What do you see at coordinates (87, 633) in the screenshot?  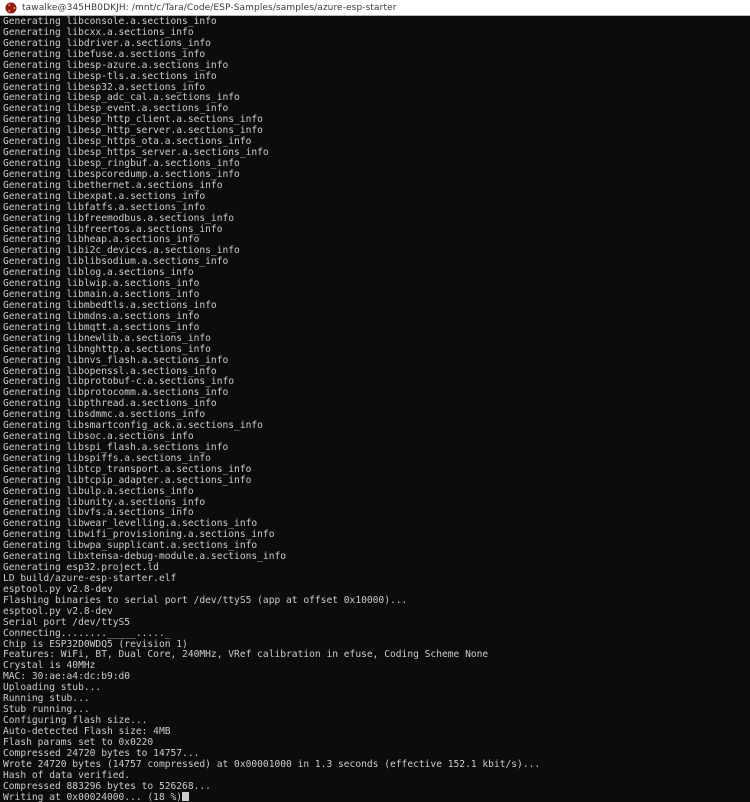 I see `terminal-line: Connecting........_____....._` at bounding box center [87, 633].